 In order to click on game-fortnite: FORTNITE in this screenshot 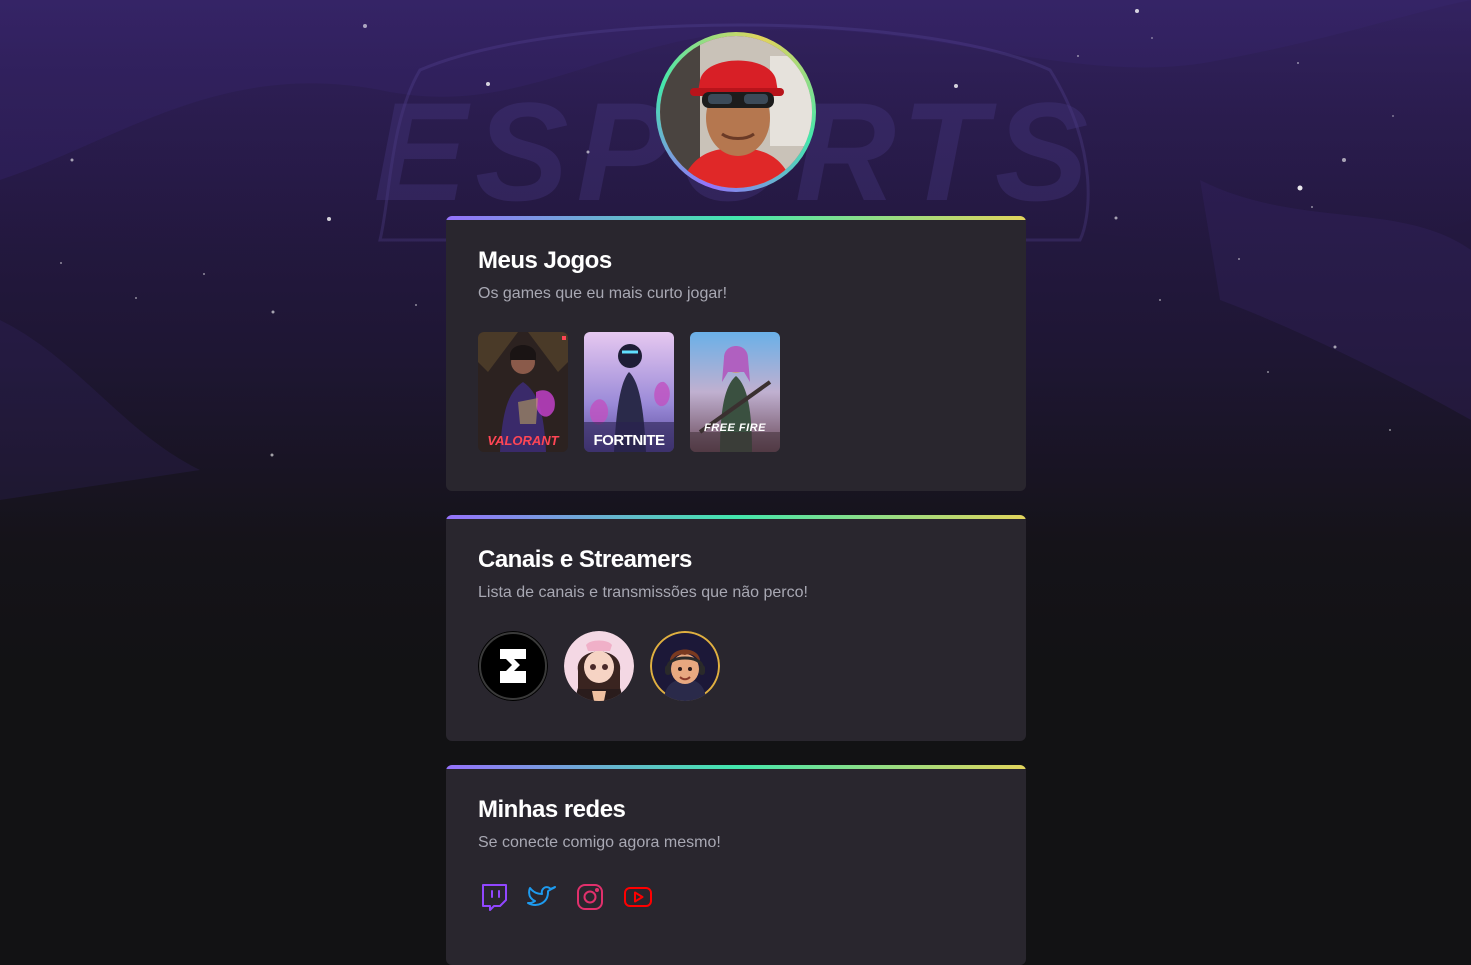, I will do `click(629, 392)`.